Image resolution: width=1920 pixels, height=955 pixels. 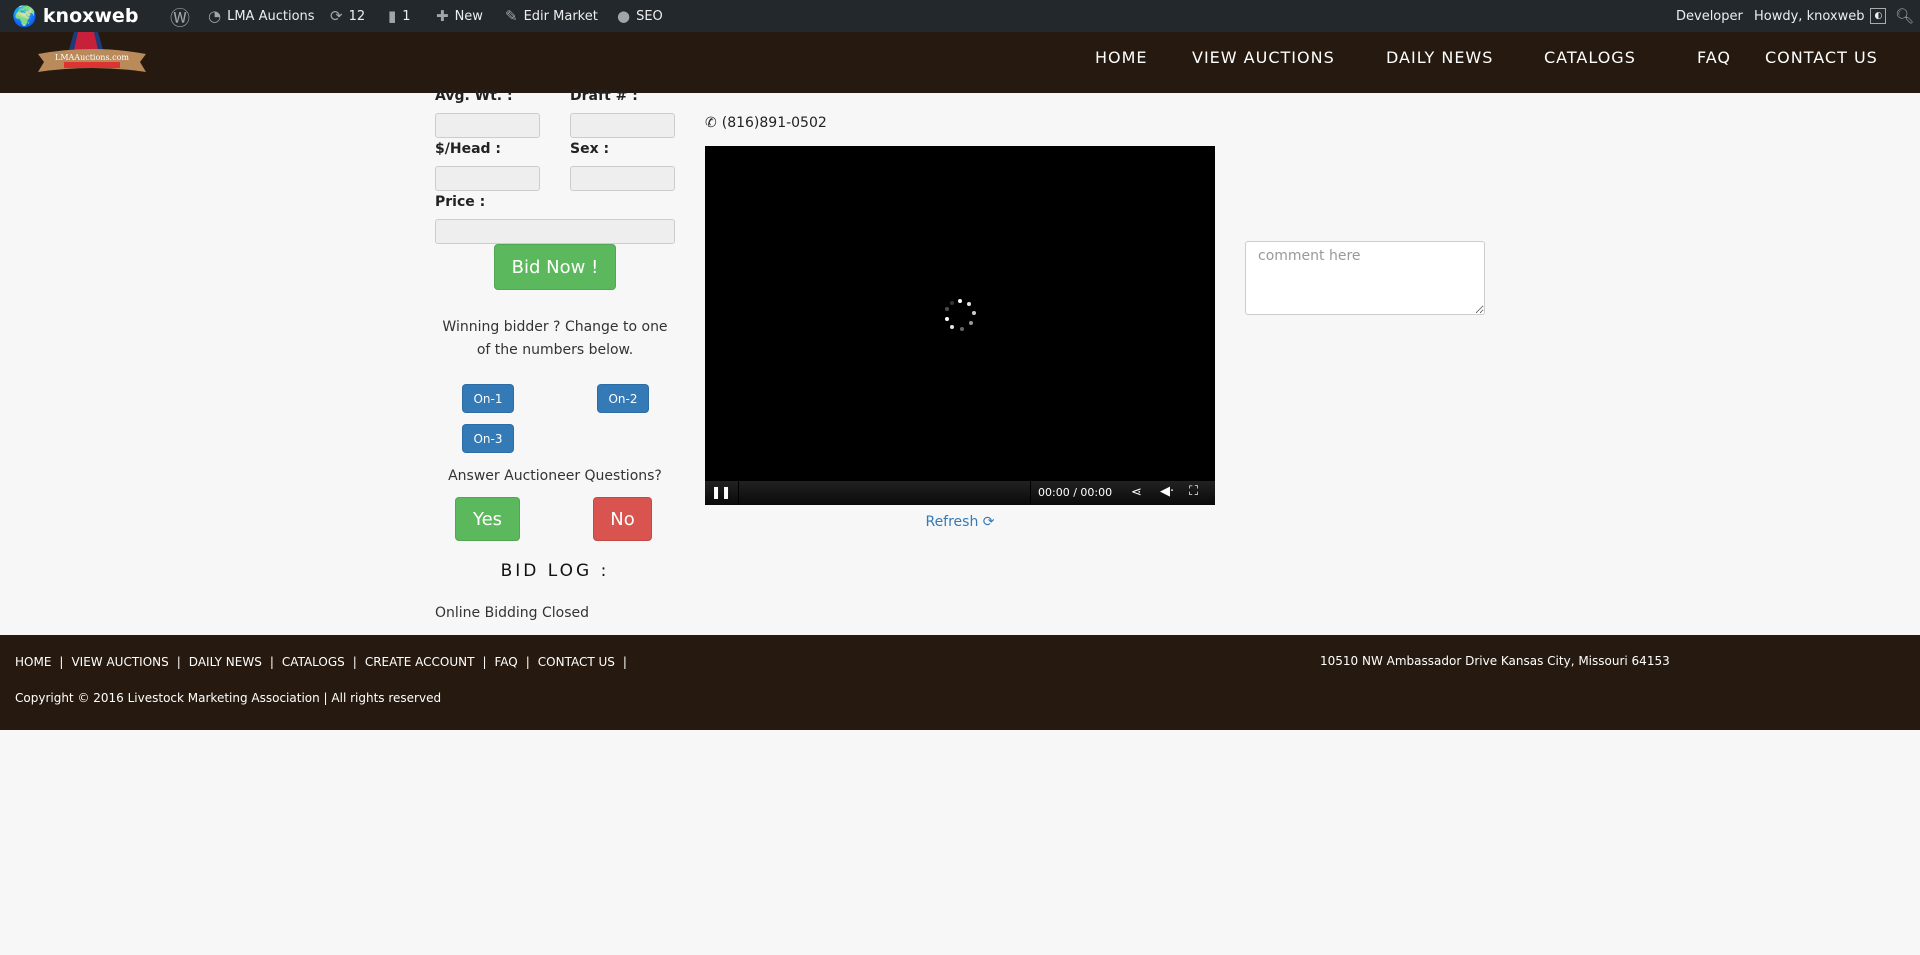 I want to click on seo-link: ● SEO, so click(x=640, y=16).